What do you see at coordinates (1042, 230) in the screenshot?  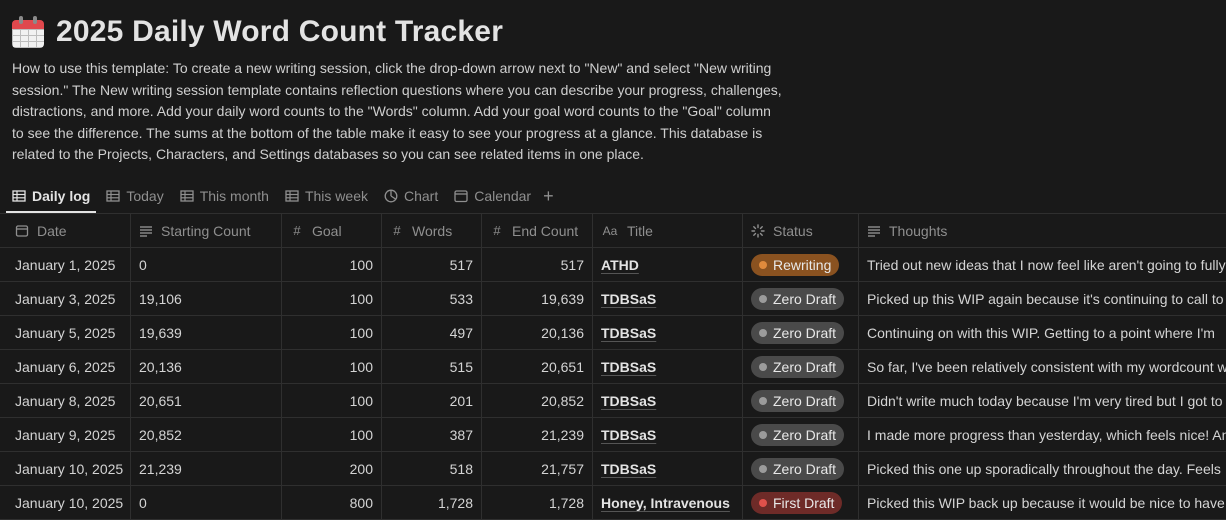 I see `column-header-thoughts: Thoughts` at bounding box center [1042, 230].